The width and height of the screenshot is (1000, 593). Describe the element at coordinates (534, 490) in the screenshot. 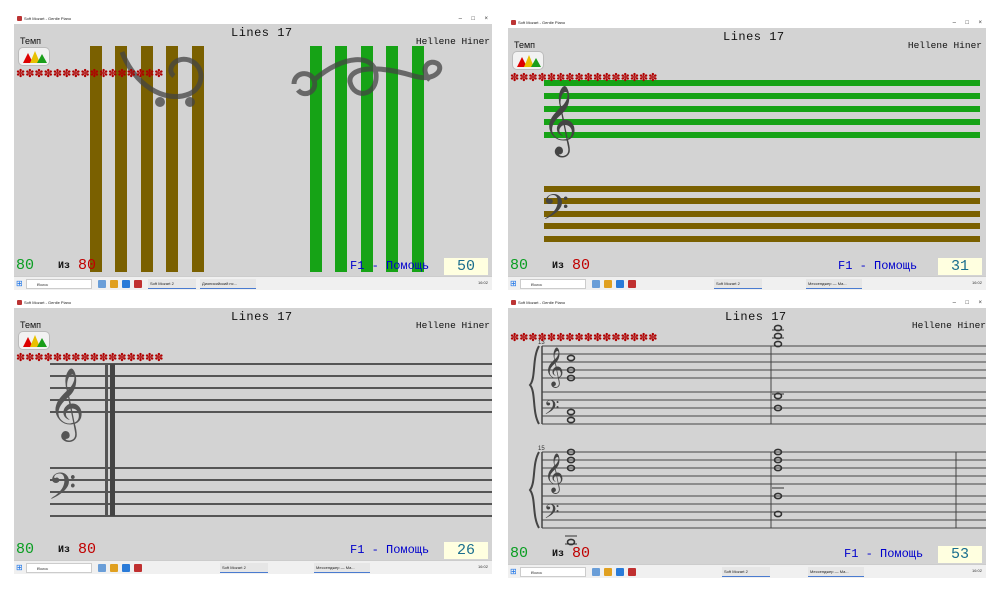

I see `system-2-brace` at that location.